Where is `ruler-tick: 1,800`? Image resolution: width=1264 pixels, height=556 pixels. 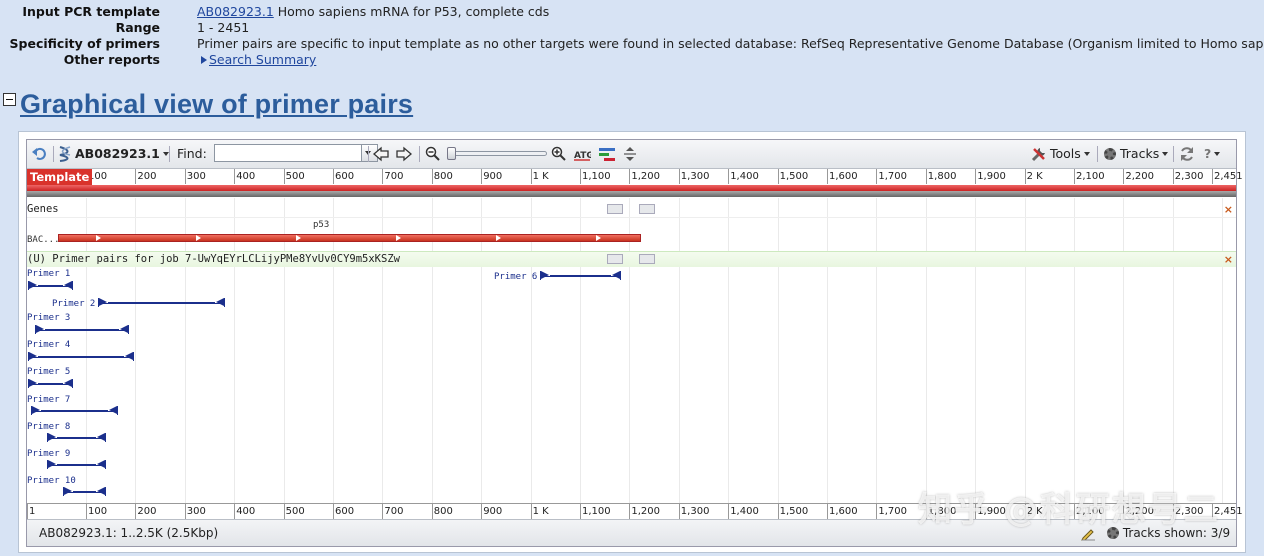
ruler-tick: 1,800 is located at coordinates (941, 176).